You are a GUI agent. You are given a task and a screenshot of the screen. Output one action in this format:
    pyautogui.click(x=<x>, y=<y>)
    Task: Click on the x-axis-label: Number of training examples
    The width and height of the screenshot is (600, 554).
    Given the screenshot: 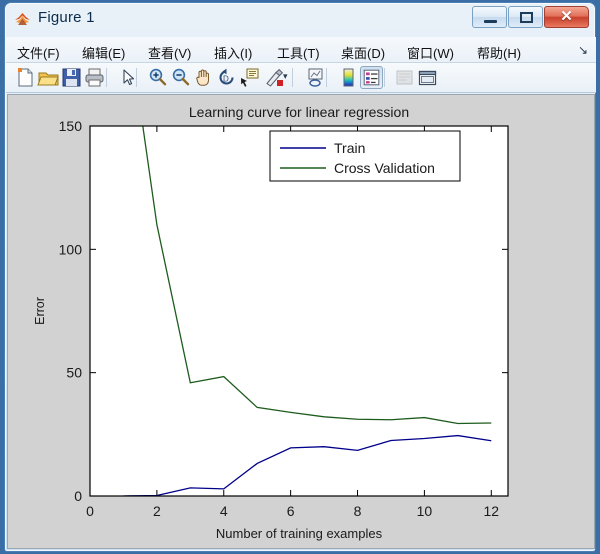 What is the action you would take?
    pyautogui.click(x=299, y=533)
    